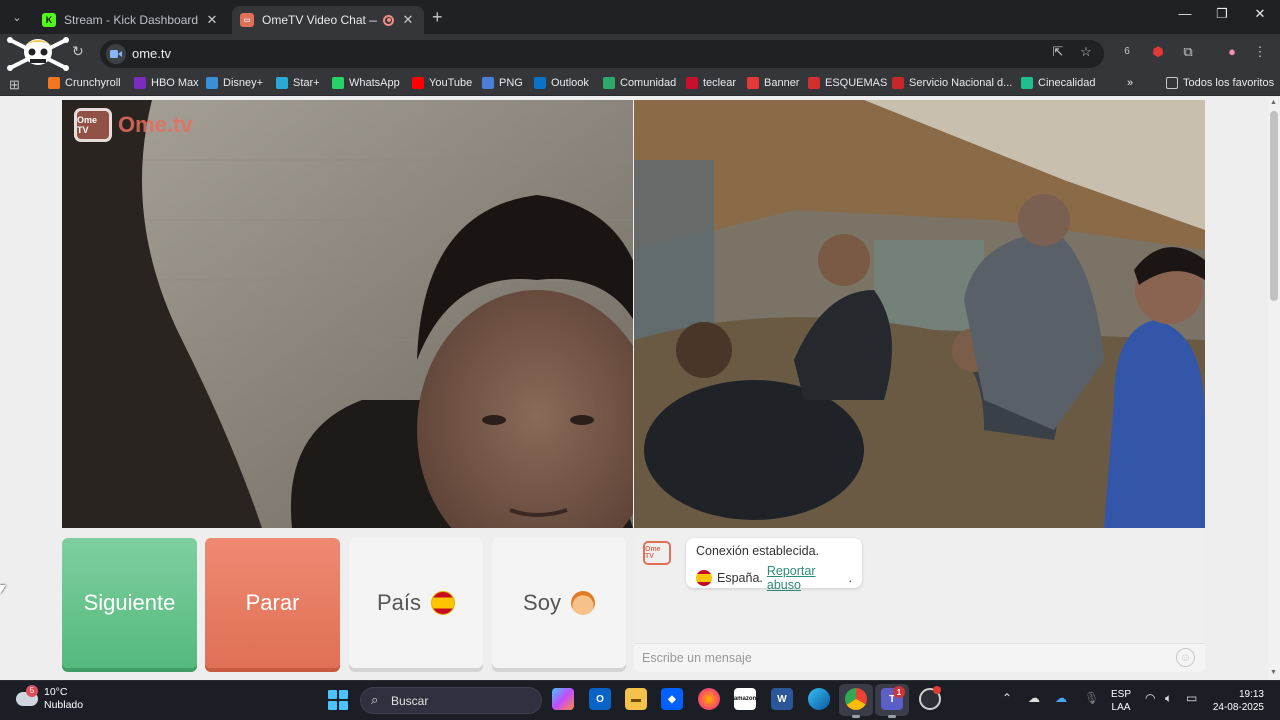 The width and height of the screenshot is (1280, 720). What do you see at coordinates (563, 699) in the screenshot?
I see `copilot-icon` at bounding box center [563, 699].